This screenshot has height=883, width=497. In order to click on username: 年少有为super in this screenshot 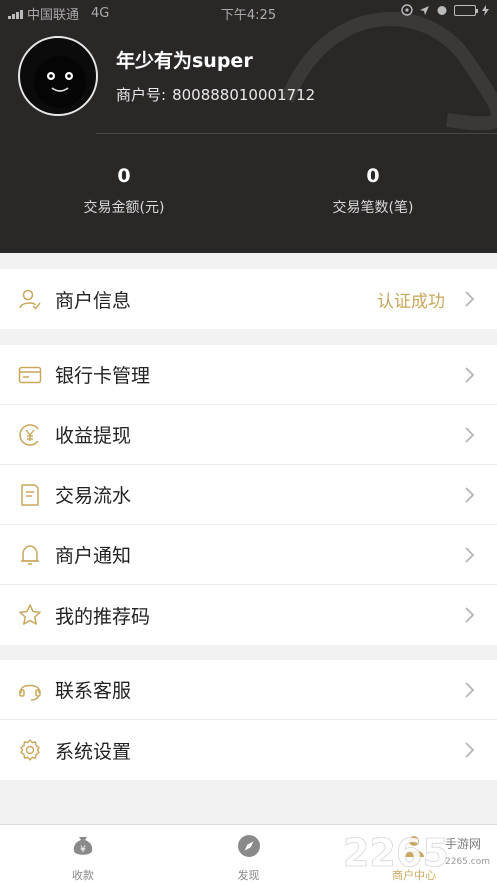, I will do `click(184, 61)`.